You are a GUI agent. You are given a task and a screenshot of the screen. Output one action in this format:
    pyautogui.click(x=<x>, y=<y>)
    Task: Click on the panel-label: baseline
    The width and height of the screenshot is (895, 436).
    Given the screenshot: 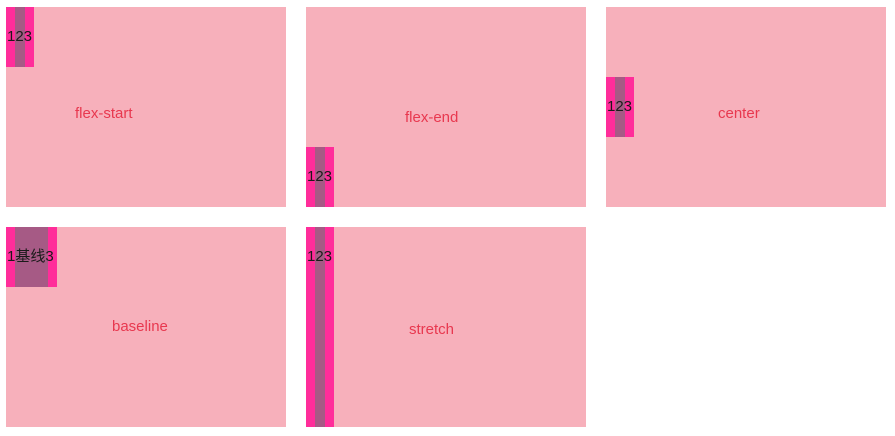 What is the action you would take?
    pyautogui.click(x=140, y=326)
    